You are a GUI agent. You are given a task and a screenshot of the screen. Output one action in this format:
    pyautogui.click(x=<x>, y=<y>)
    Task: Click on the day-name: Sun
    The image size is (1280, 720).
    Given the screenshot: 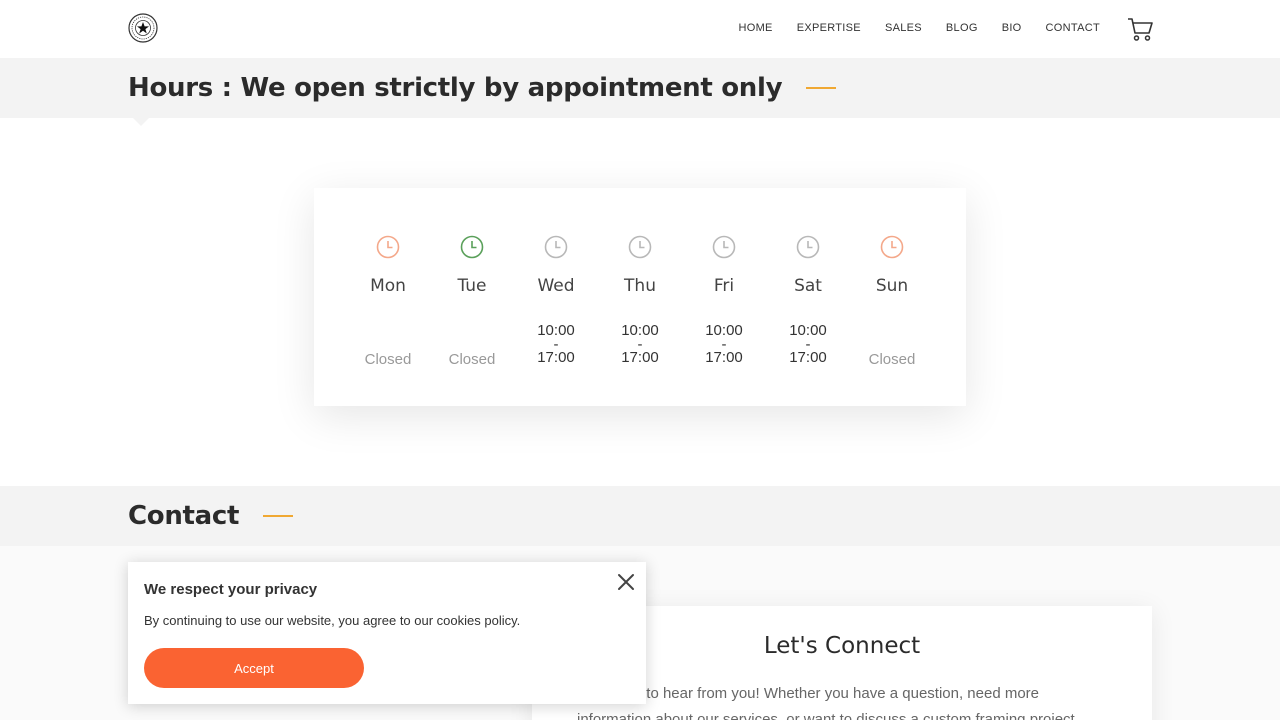 What is the action you would take?
    pyautogui.click(x=892, y=286)
    